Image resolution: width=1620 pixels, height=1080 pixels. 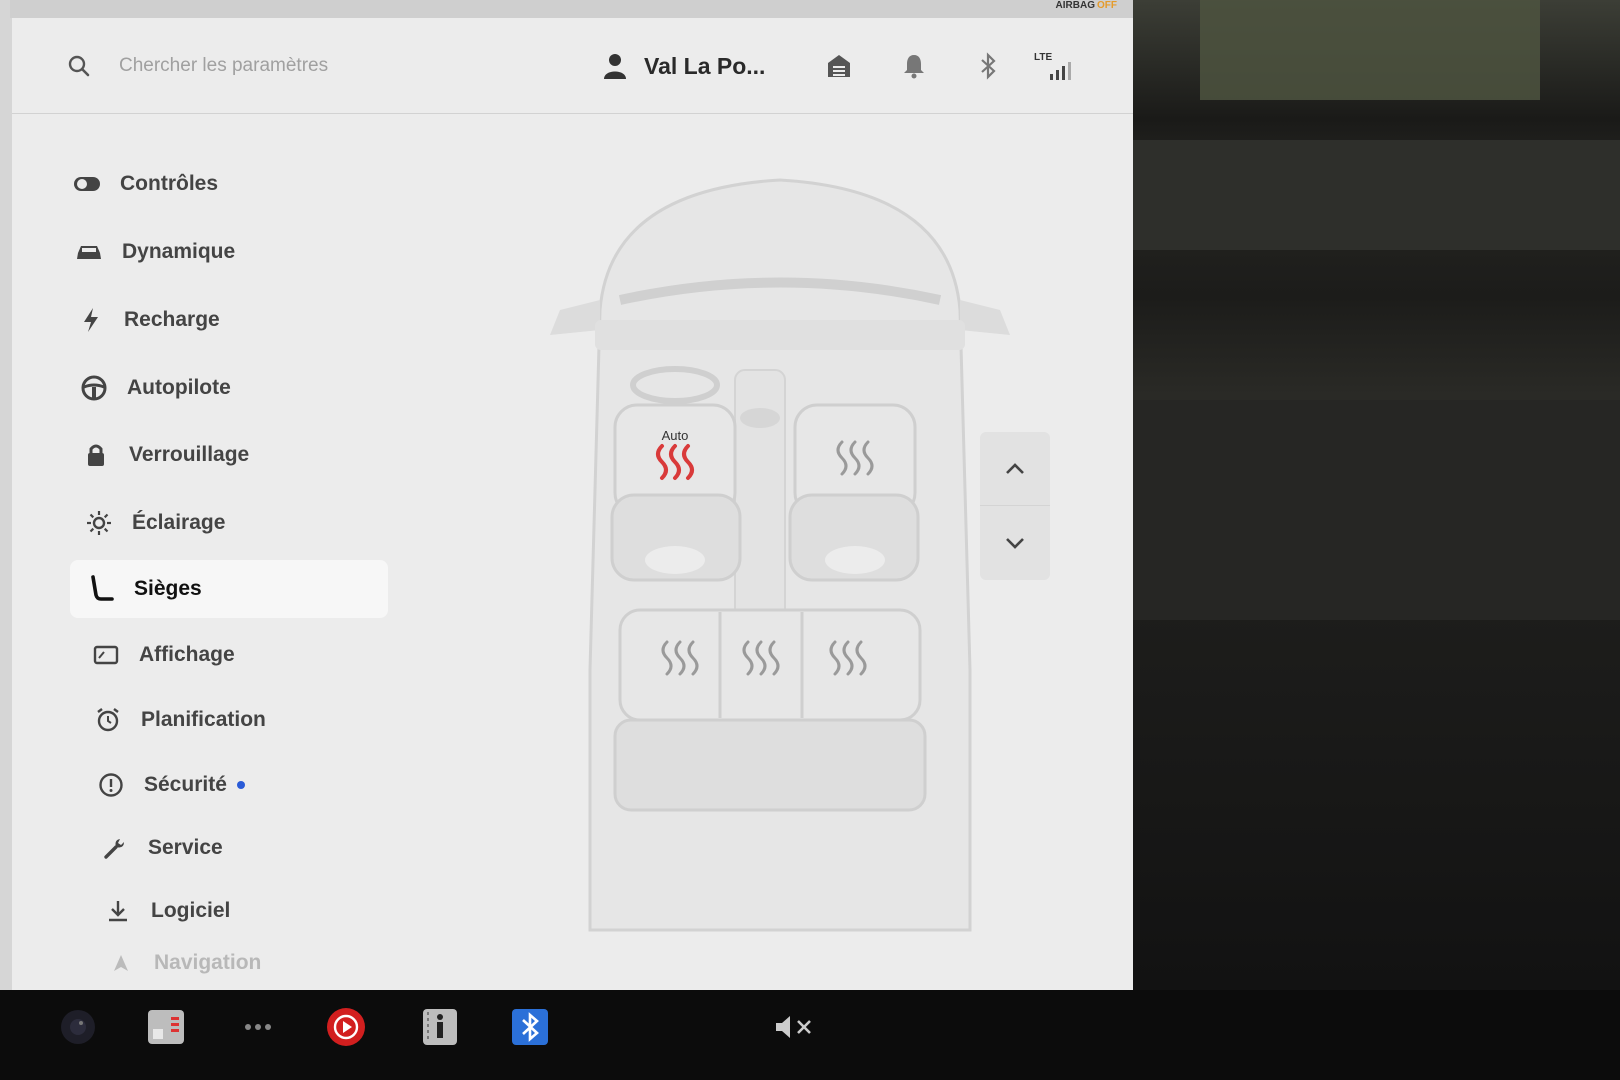 I want to click on seat-icon, so click(x=101, y=589).